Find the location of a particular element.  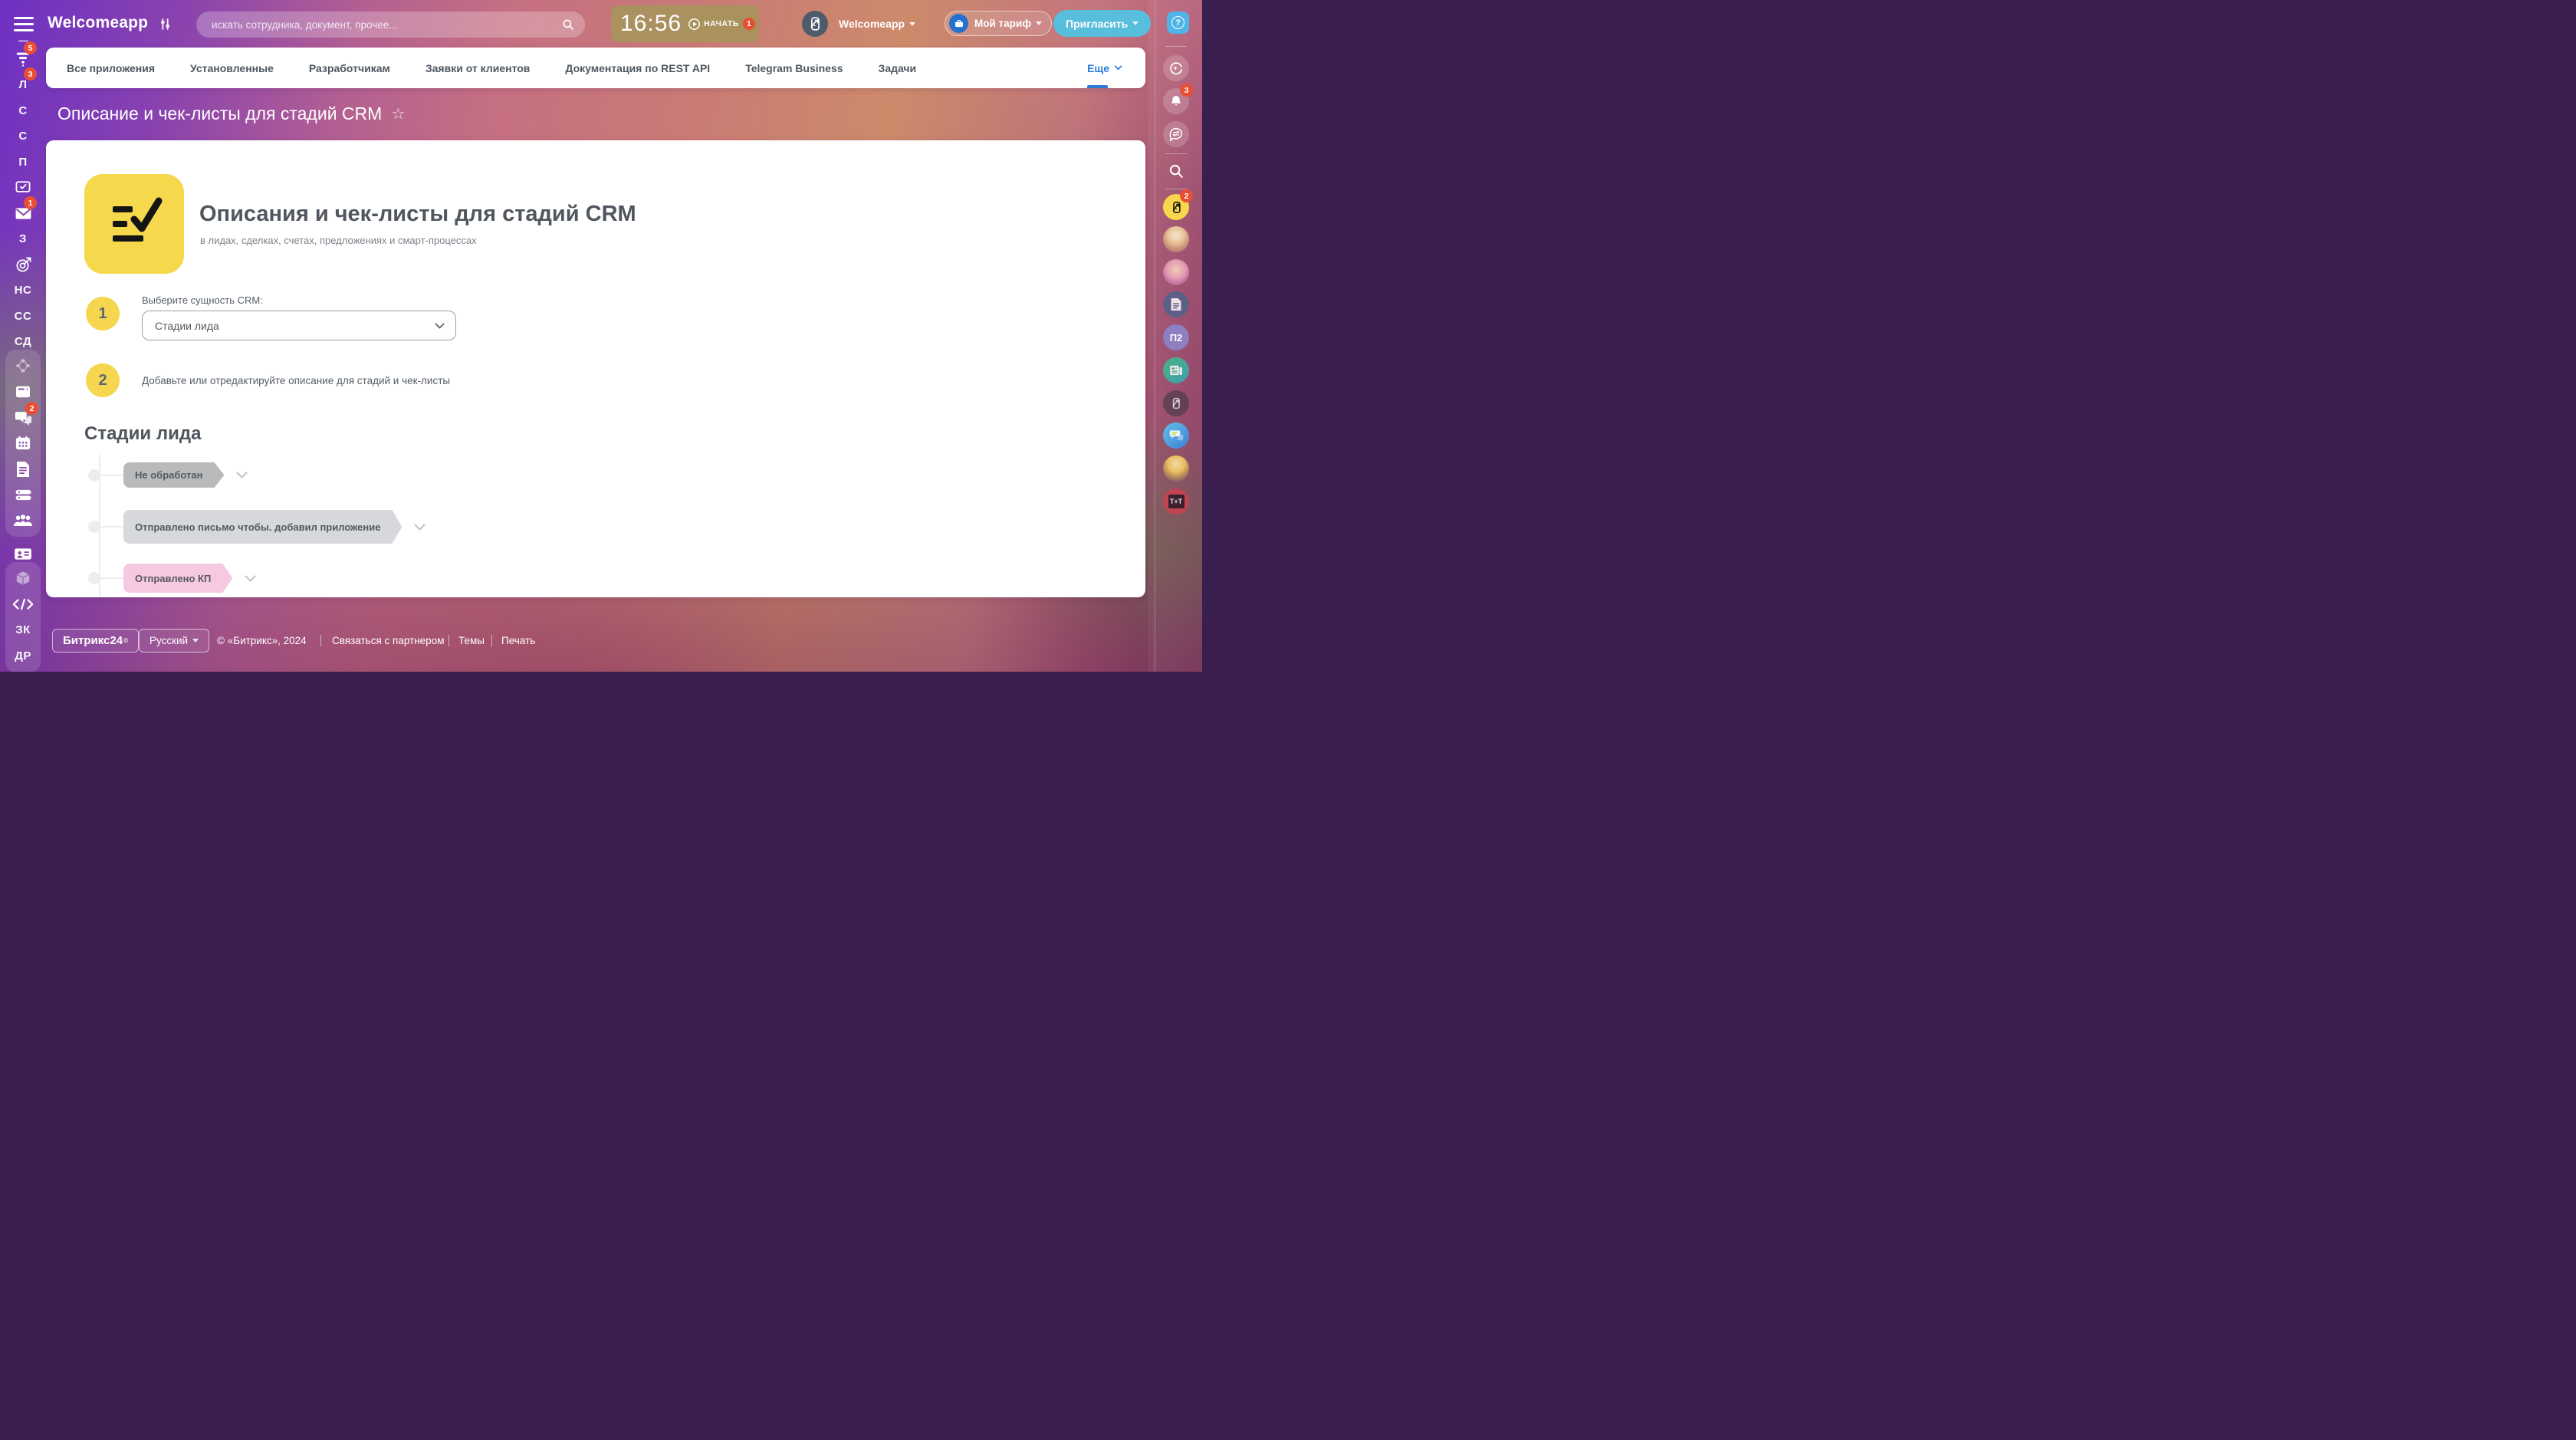

right-item-documents is located at coordinates (1176, 304).